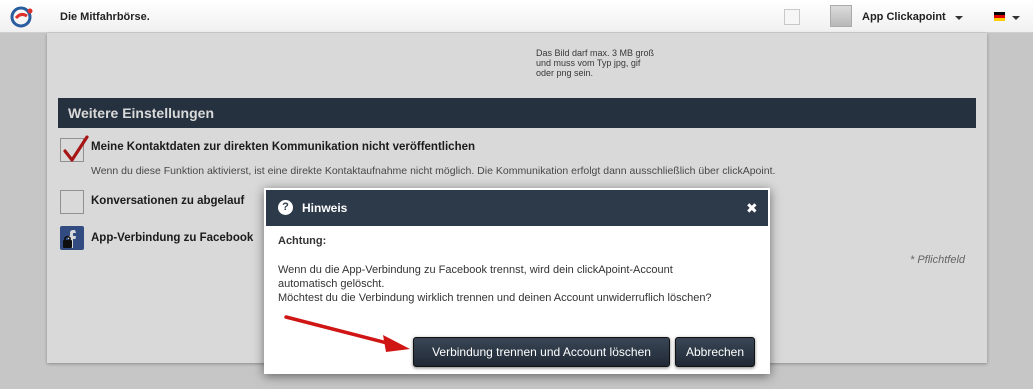 The width and height of the screenshot is (1033, 389). Describe the element at coordinates (792, 17) in the screenshot. I see `check-icon` at that location.